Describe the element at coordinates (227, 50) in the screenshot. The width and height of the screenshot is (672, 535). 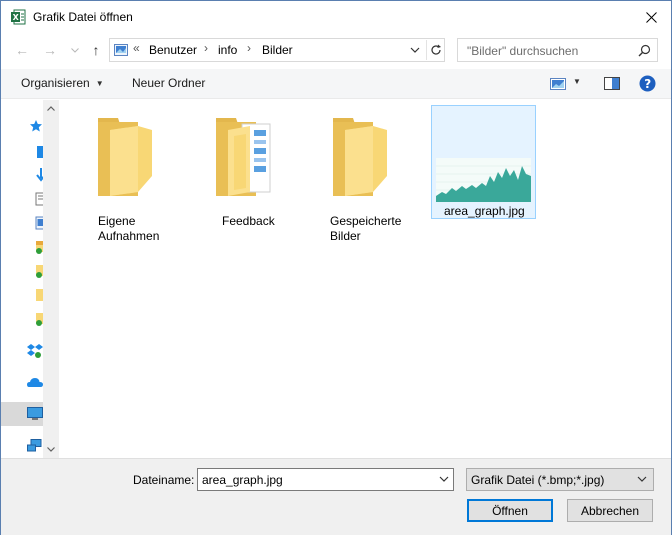
I see `breadcrumb-info: info` at that location.